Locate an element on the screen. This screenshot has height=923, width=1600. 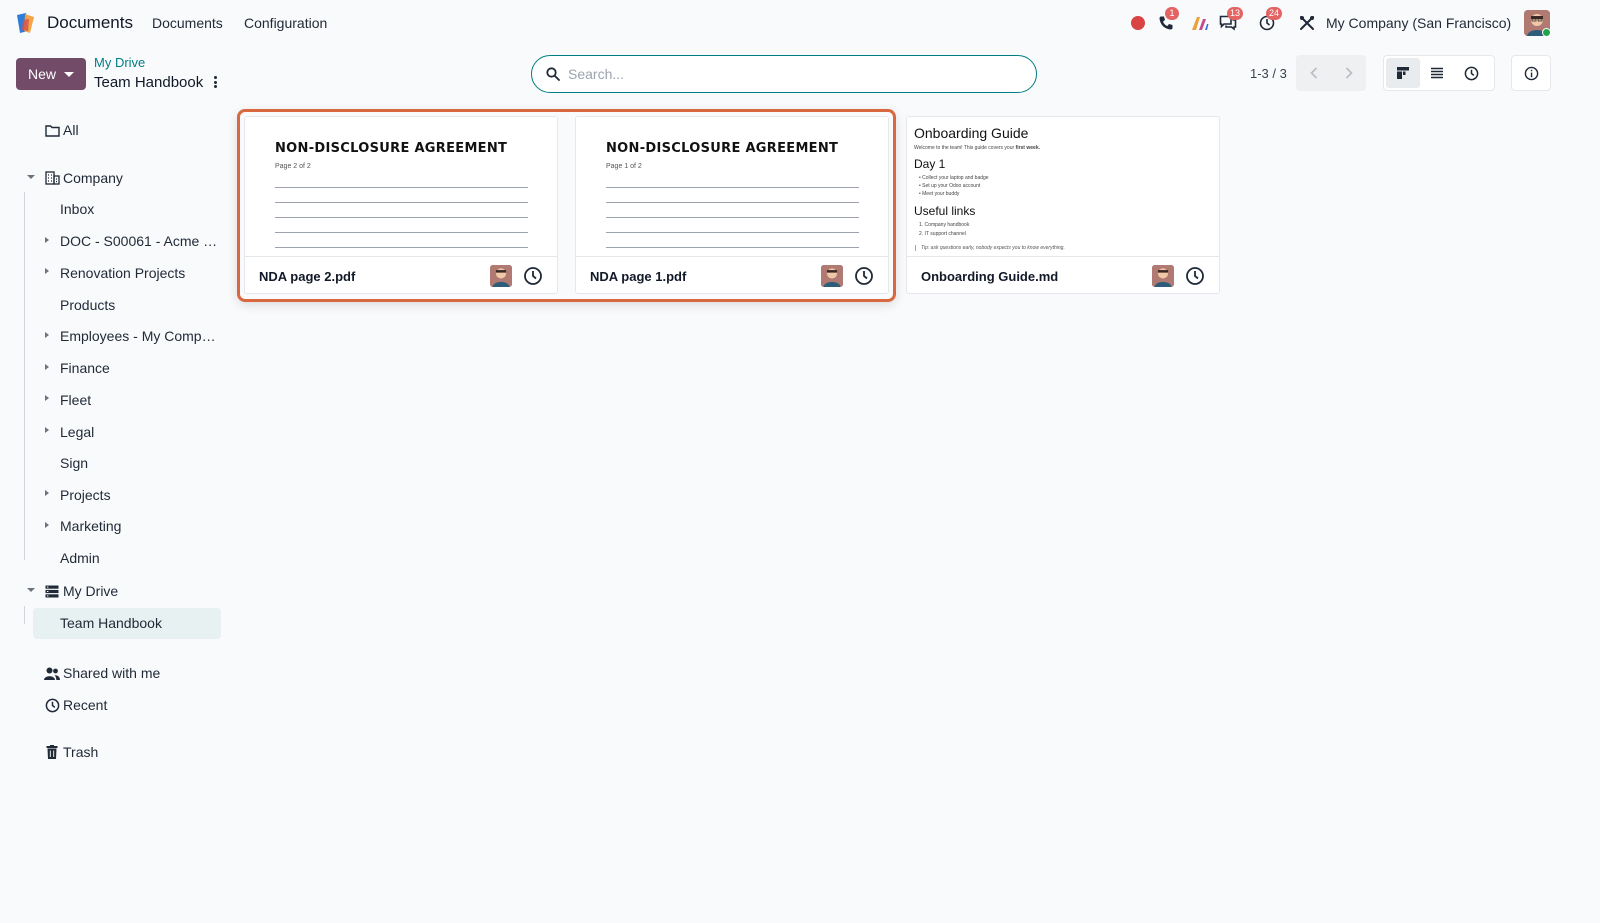
search-bar is located at coordinates (784, 74).